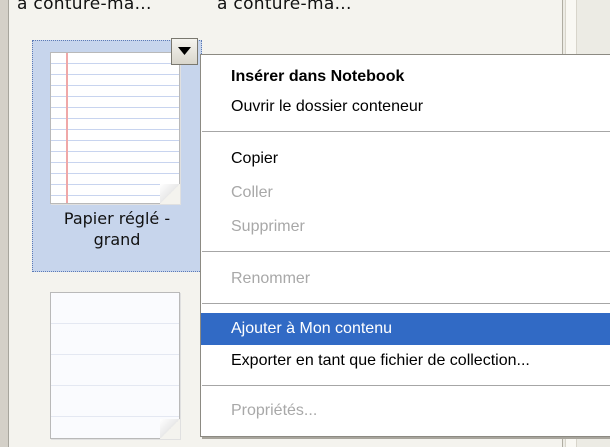  Describe the element at coordinates (115, 365) in the screenshot. I see `blank-paper-thumbnail` at that location.